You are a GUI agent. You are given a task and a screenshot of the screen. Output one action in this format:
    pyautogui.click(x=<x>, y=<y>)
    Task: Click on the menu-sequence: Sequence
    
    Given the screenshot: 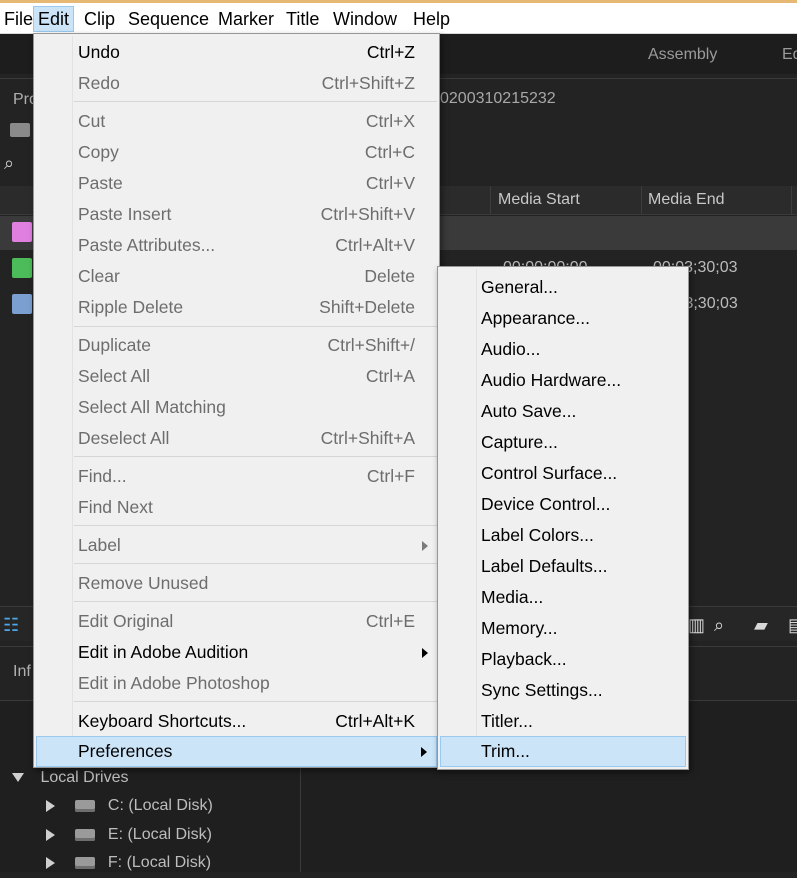 What is the action you would take?
    pyautogui.click(x=168, y=19)
    